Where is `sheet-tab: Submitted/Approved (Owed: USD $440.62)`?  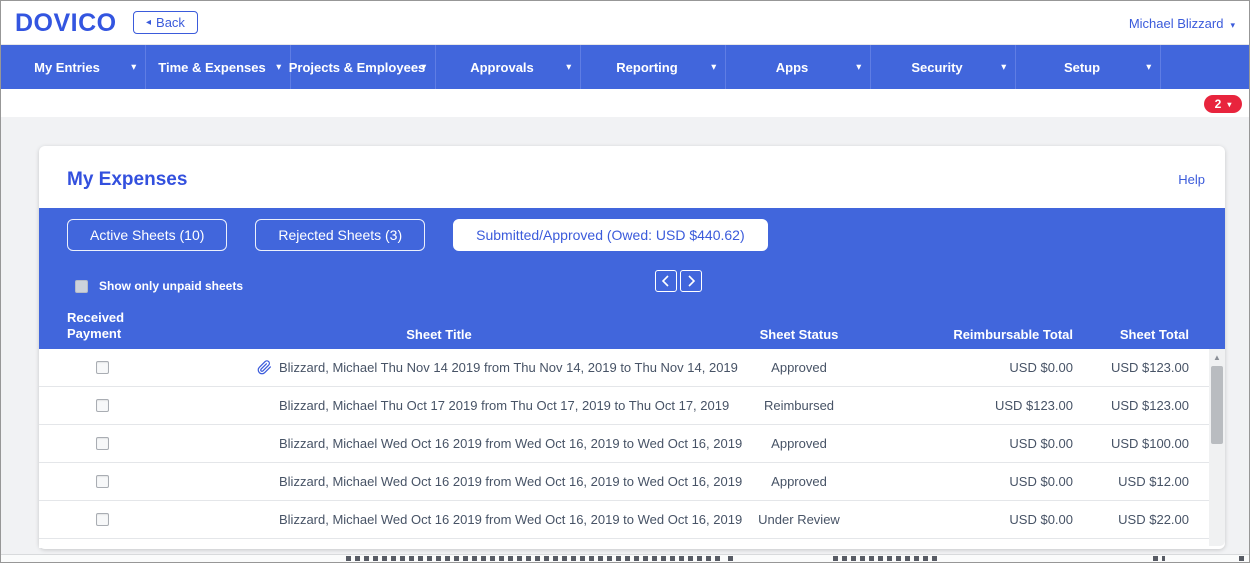 sheet-tab: Submitted/Approved (Owed: USD $440.62) is located at coordinates (610, 235).